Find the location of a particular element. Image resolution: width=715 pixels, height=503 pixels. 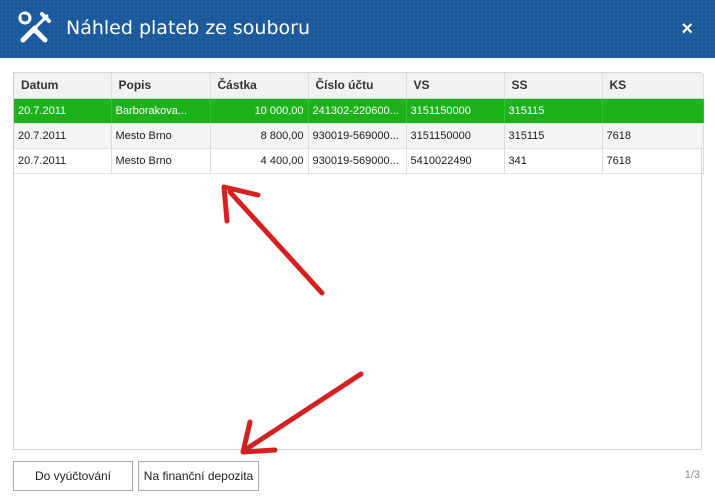

financni-depozita-button: Na finanční depozita is located at coordinates (198, 476).